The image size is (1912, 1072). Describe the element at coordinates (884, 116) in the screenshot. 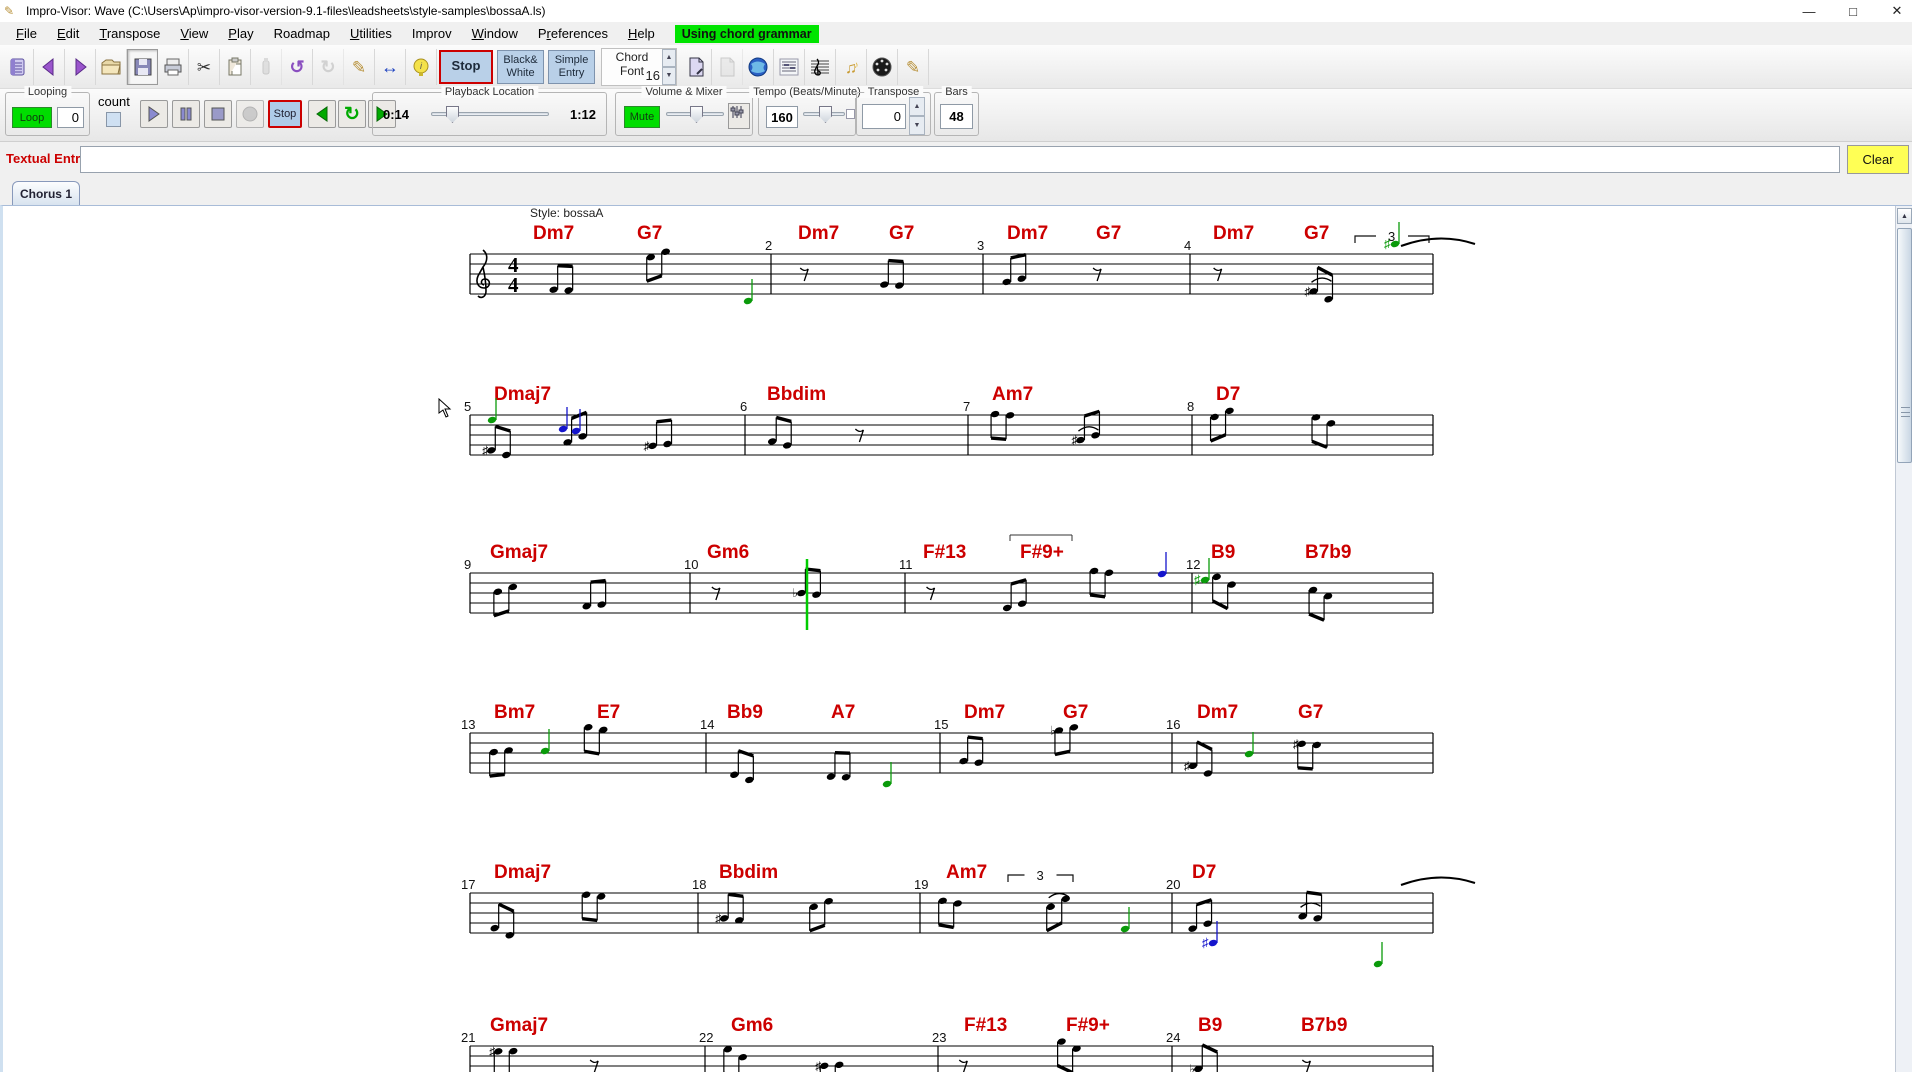

I see `transpose-field: 0` at that location.